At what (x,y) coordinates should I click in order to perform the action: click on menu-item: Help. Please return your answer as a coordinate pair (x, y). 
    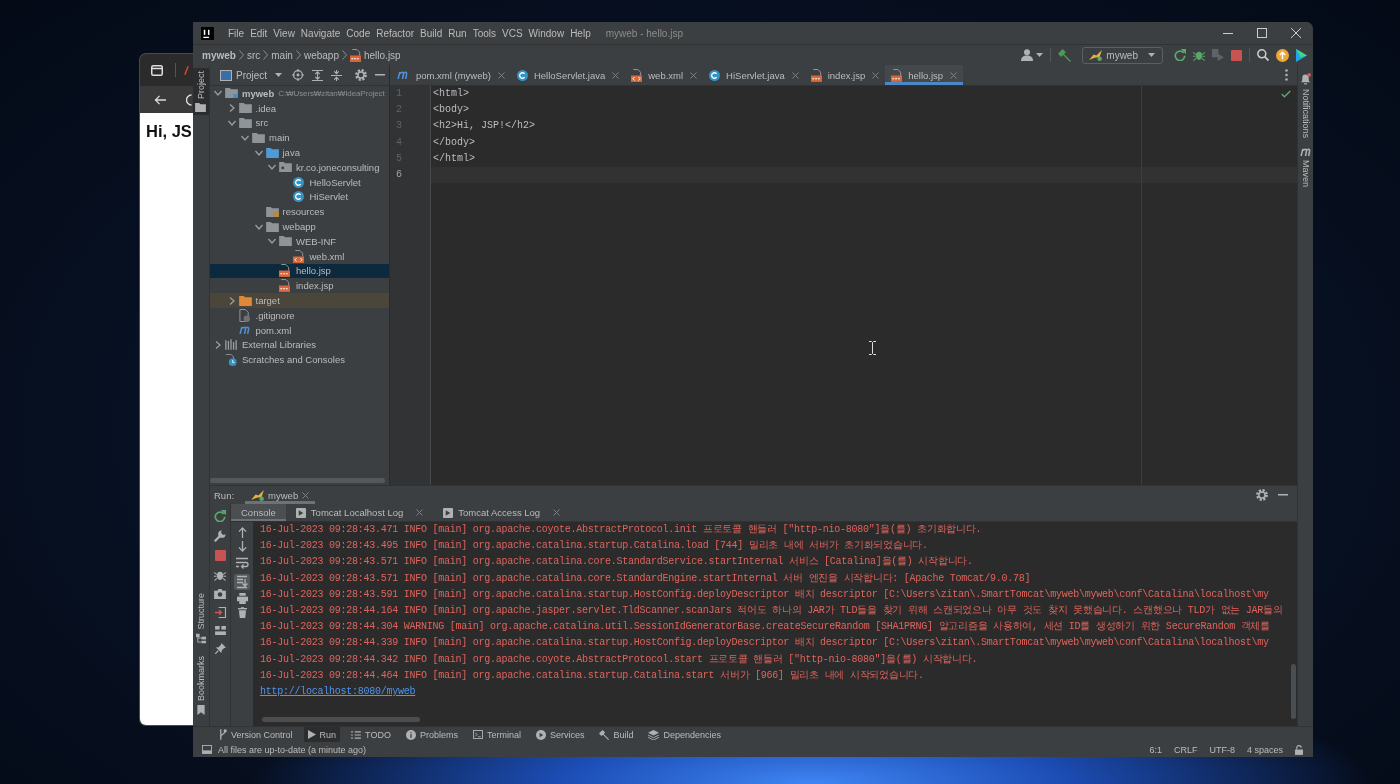
    Looking at the image, I should click on (580, 33).